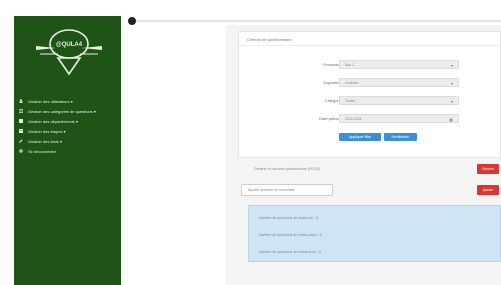 This screenshot has width=501, height=285. I want to click on exposition-select: Contrôle ▾, so click(399, 82).